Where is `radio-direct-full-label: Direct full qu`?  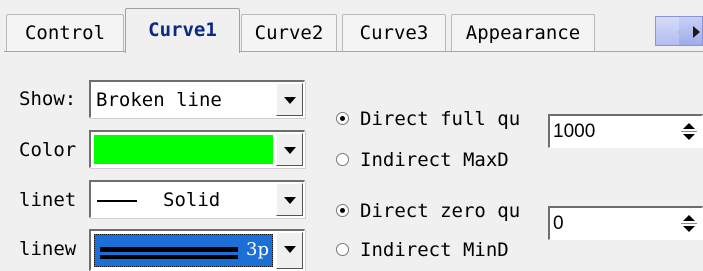
radio-direct-full-label: Direct full qu is located at coordinates (440, 119).